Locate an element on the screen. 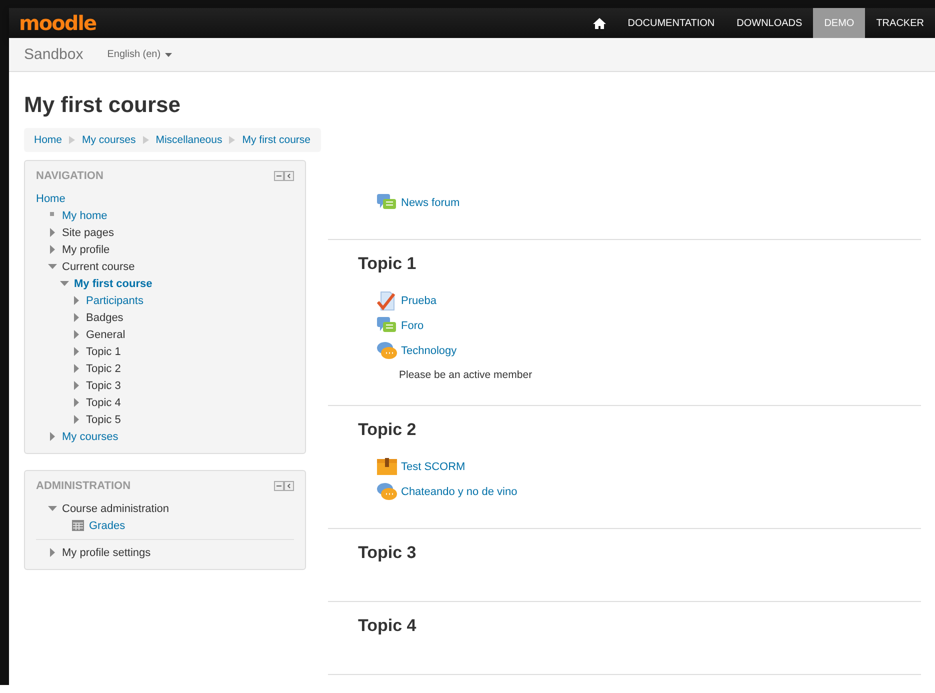  activity-description: Please be an active member is located at coordinates (466, 375).